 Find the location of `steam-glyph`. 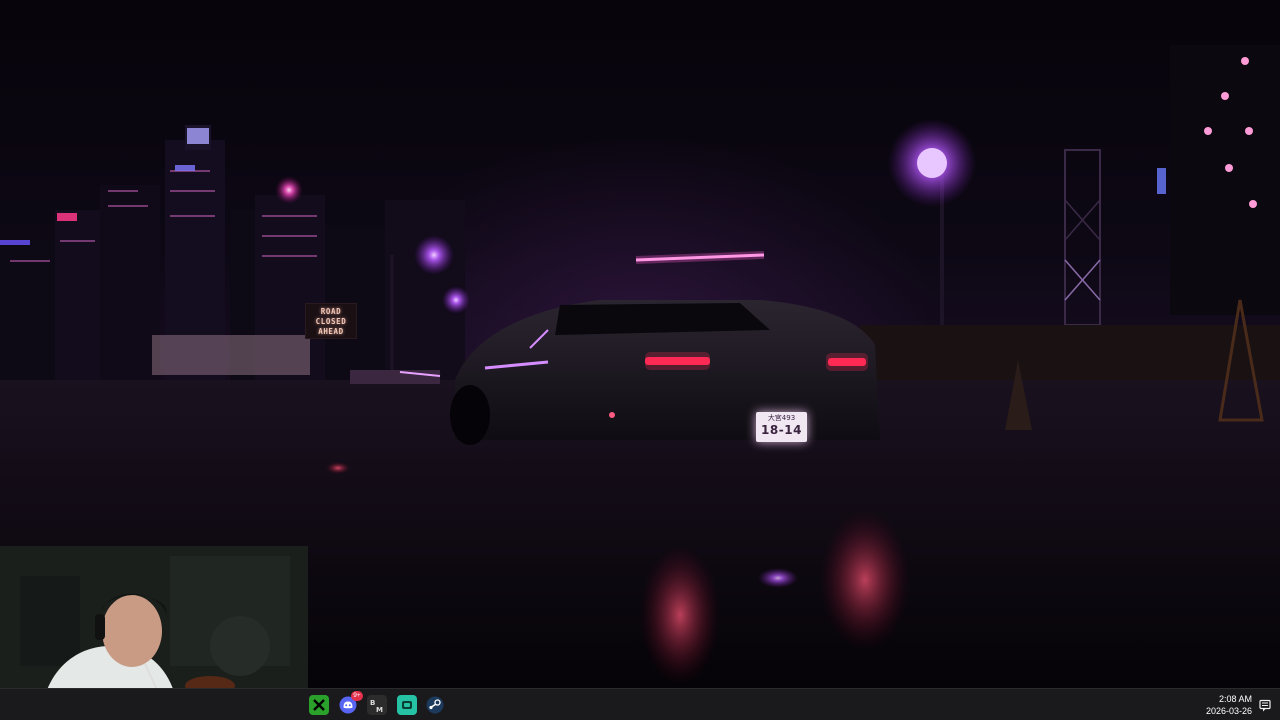

steam-glyph is located at coordinates (435, 705).